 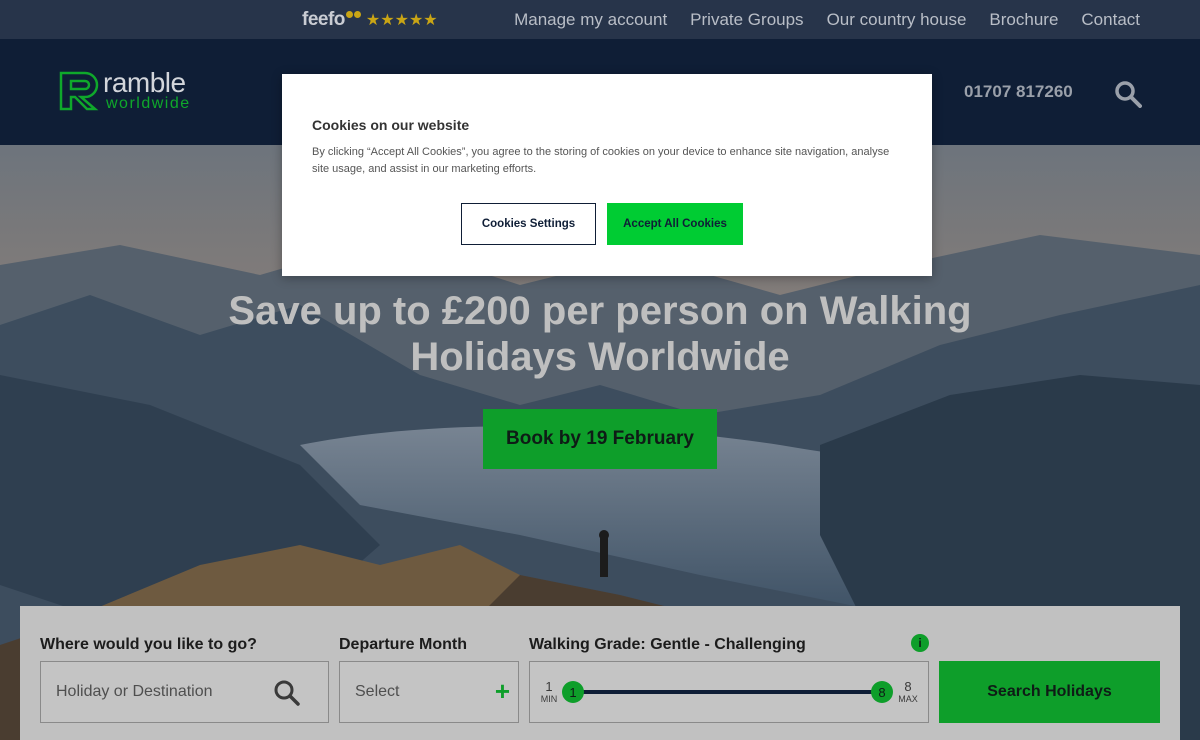 I want to click on slider-max: 8 MAX, so click(x=908, y=693).